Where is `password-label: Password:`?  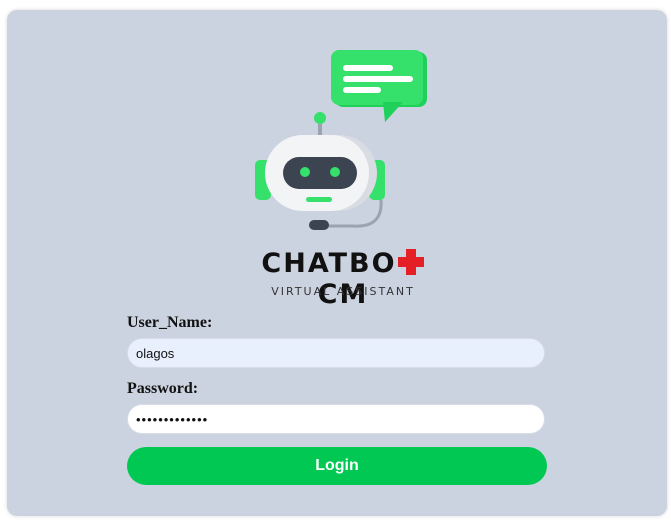 password-label: Password: is located at coordinates (163, 388).